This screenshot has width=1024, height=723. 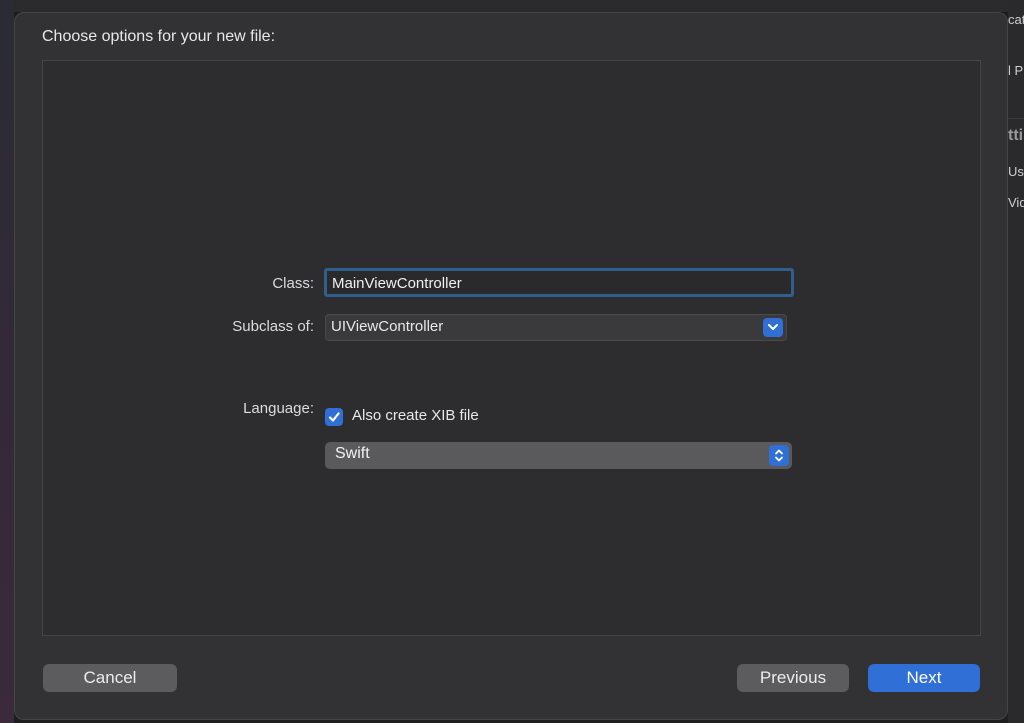 What do you see at coordinates (110, 678) in the screenshot?
I see `cancel-button: Cancel` at bounding box center [110, 678].